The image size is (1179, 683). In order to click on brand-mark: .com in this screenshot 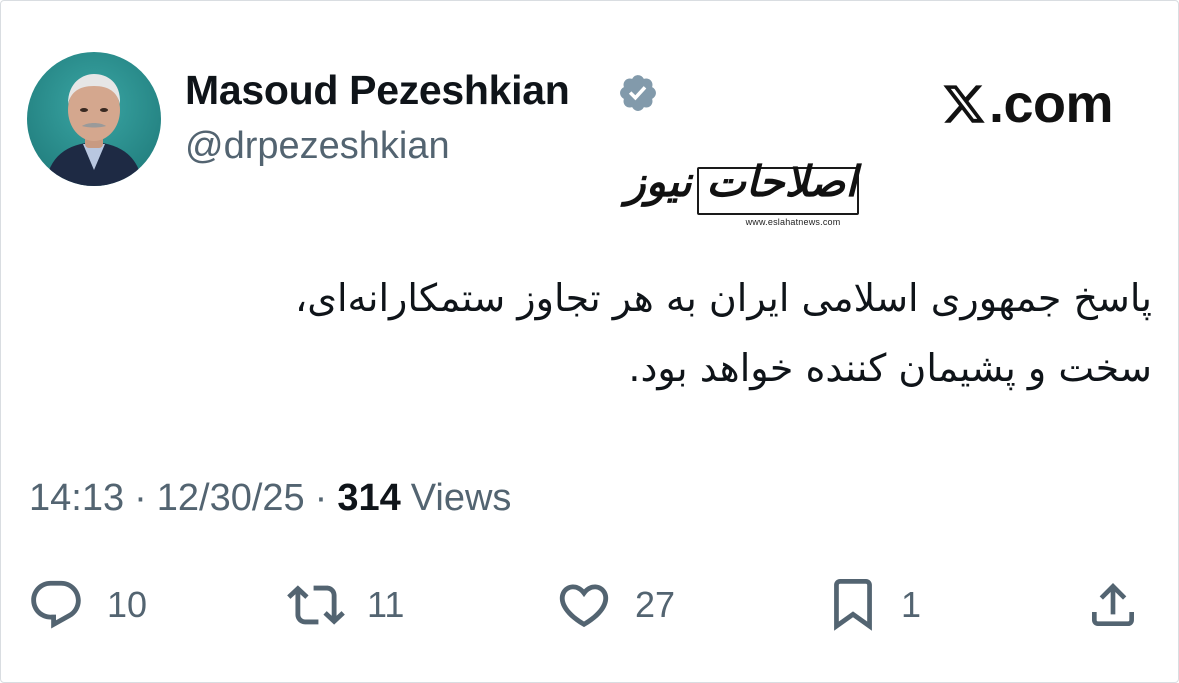, I will do `click(1027, 104)`.